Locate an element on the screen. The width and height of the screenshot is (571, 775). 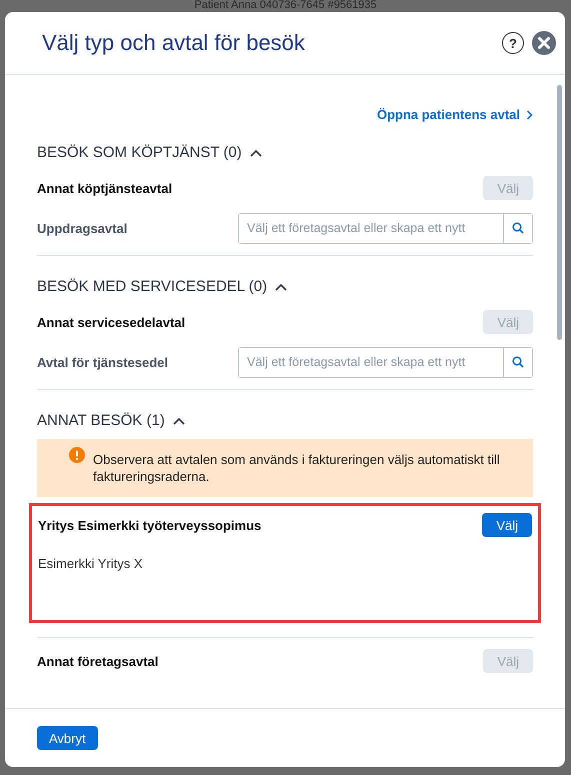
notice-text: Observera att avtalen som används i faktureringen väljs automatiskt till faktureringsraderna. is located at coordinates (297, 468).